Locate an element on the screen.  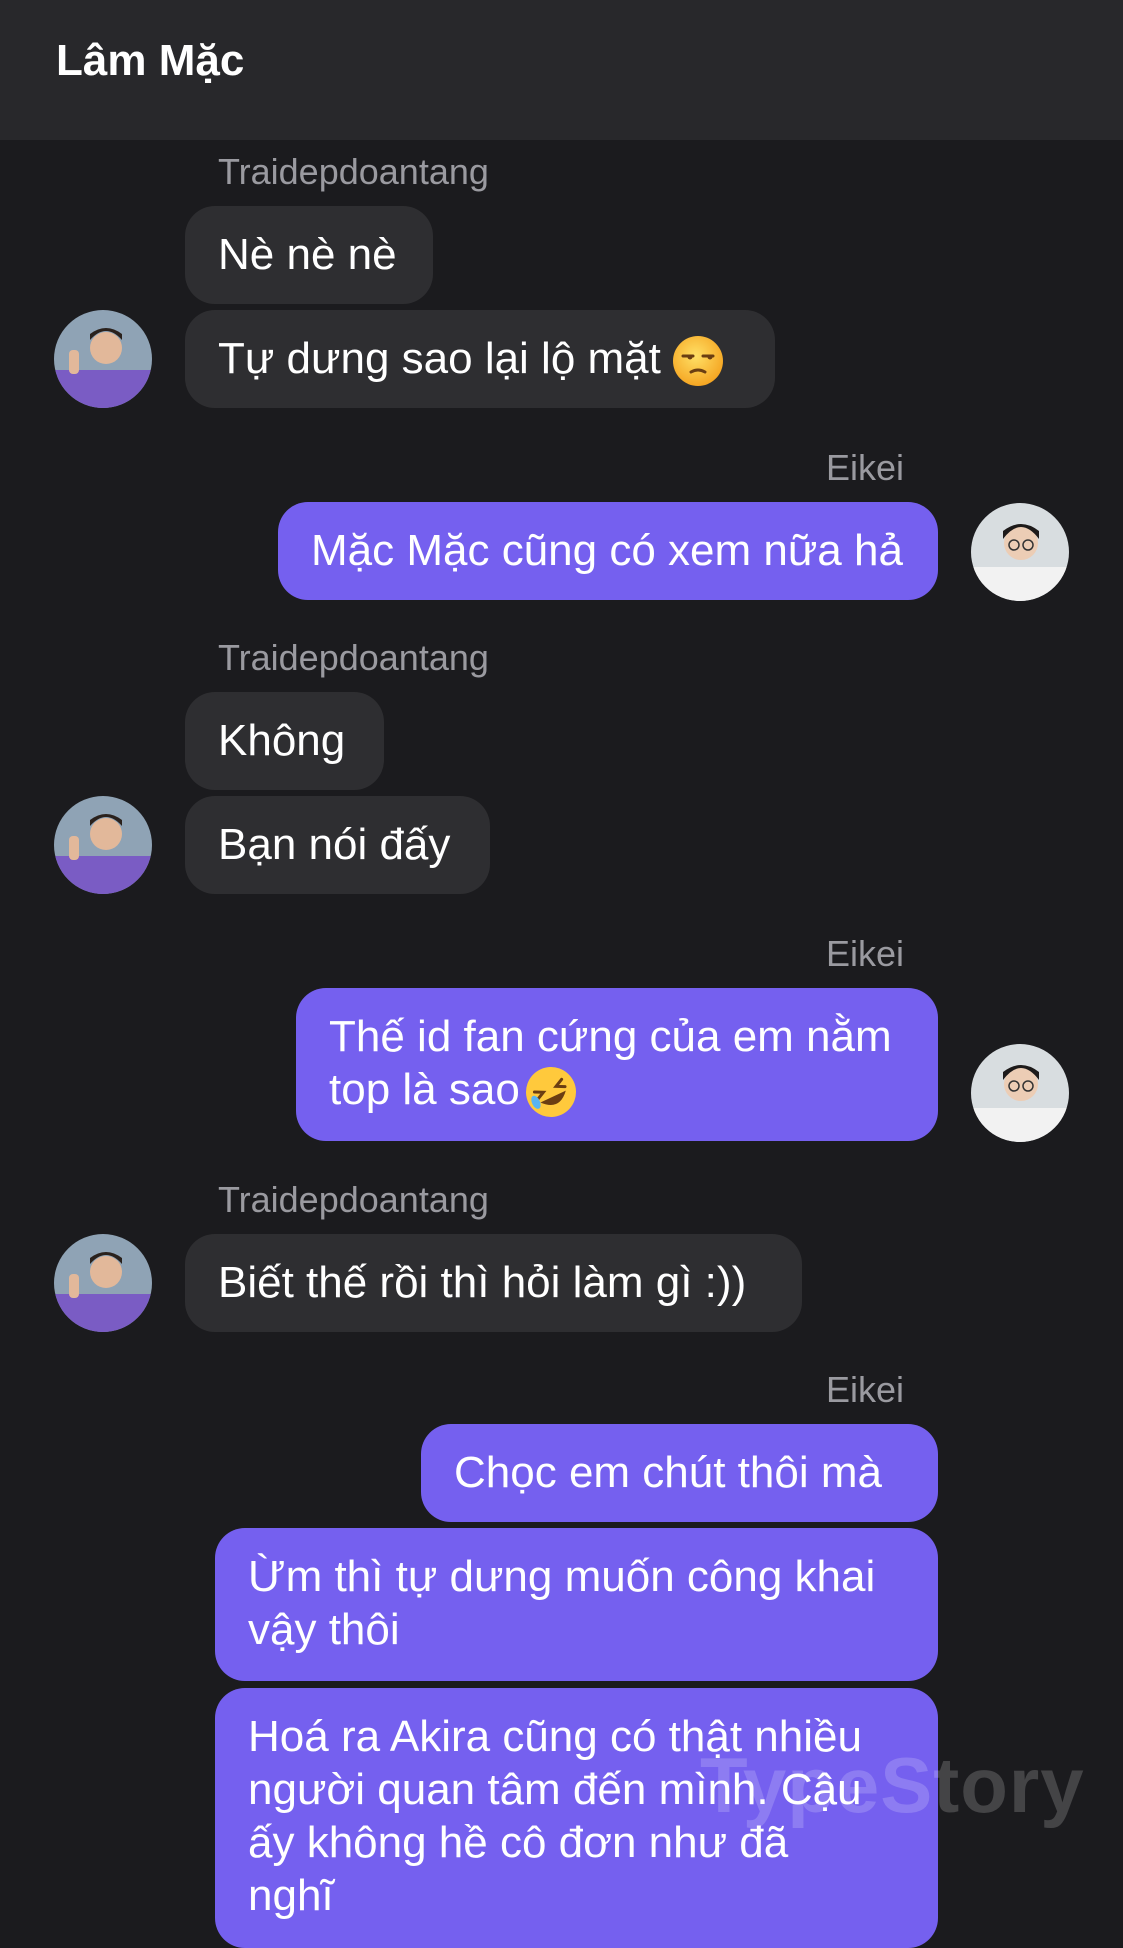
chat-title: Lâm Mặc is located at coordinates (150, 61).